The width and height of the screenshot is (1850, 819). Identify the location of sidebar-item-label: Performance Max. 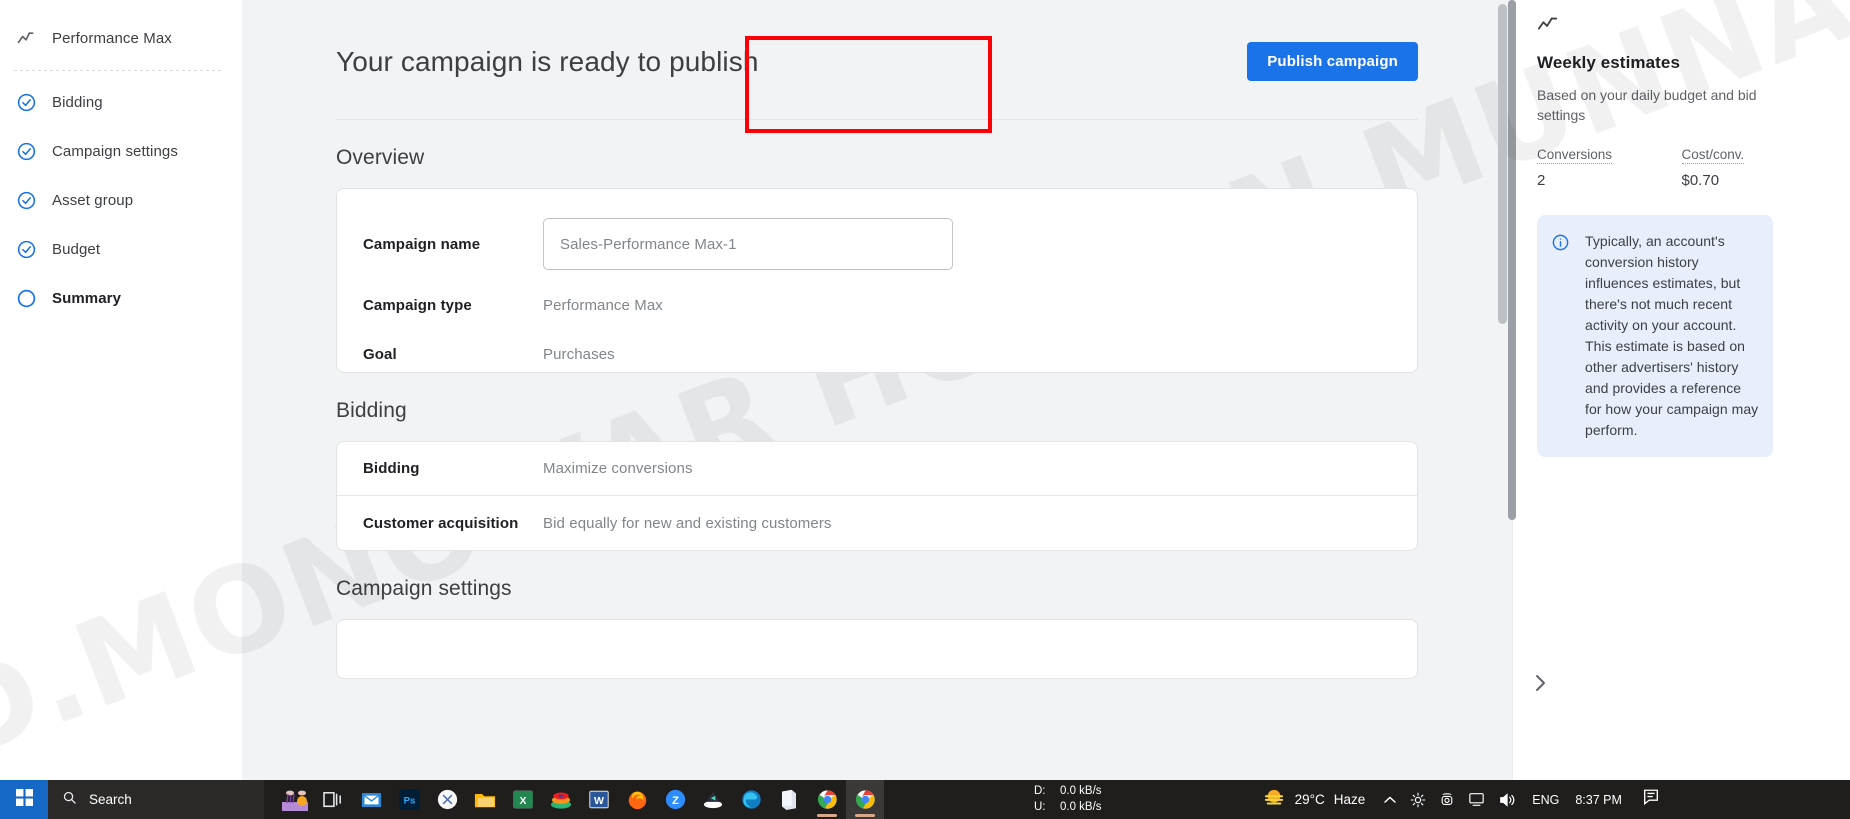
(112, 38).